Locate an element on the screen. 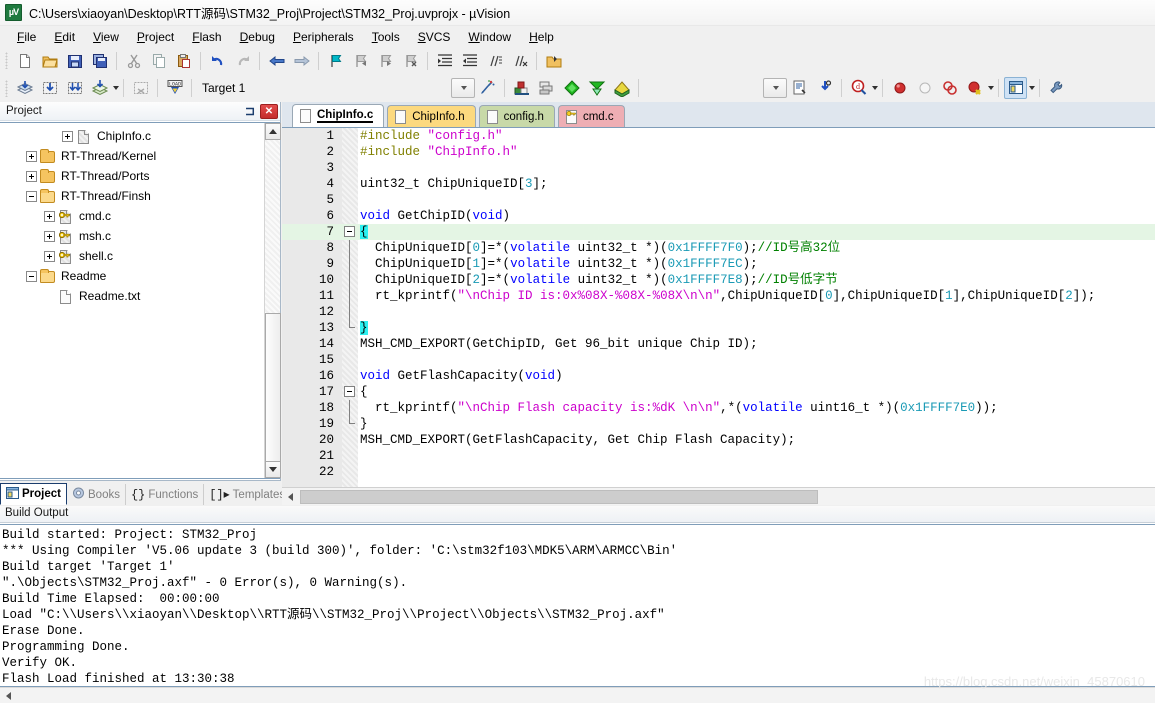  code-line: 1 #include "config.h" is located at coordinates (718, 136).